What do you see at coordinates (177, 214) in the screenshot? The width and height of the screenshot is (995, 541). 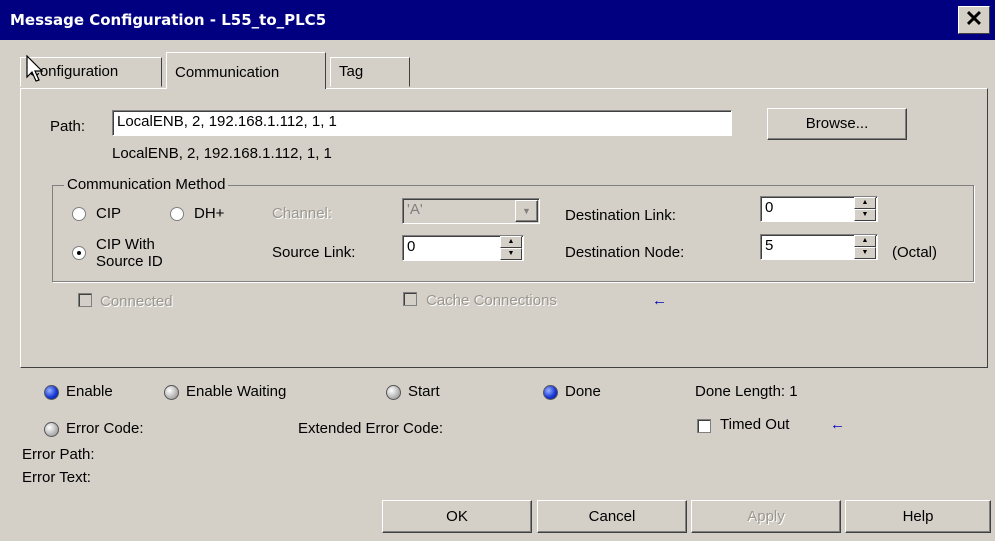 I see `dhplus-radio` at bounding box center [177, 214].